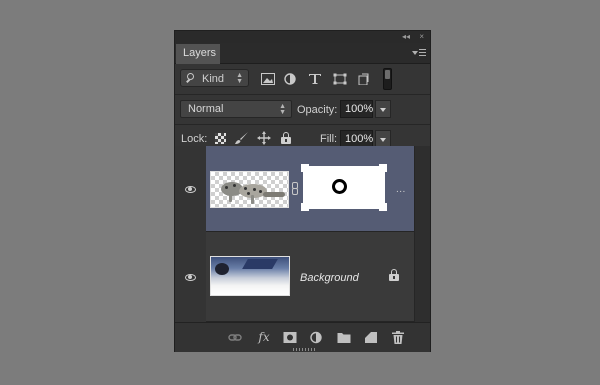 Image resolution: width=600 pixels, height=385 pixels. I want to click on adjustment-layer-icon, so click(317, 337).